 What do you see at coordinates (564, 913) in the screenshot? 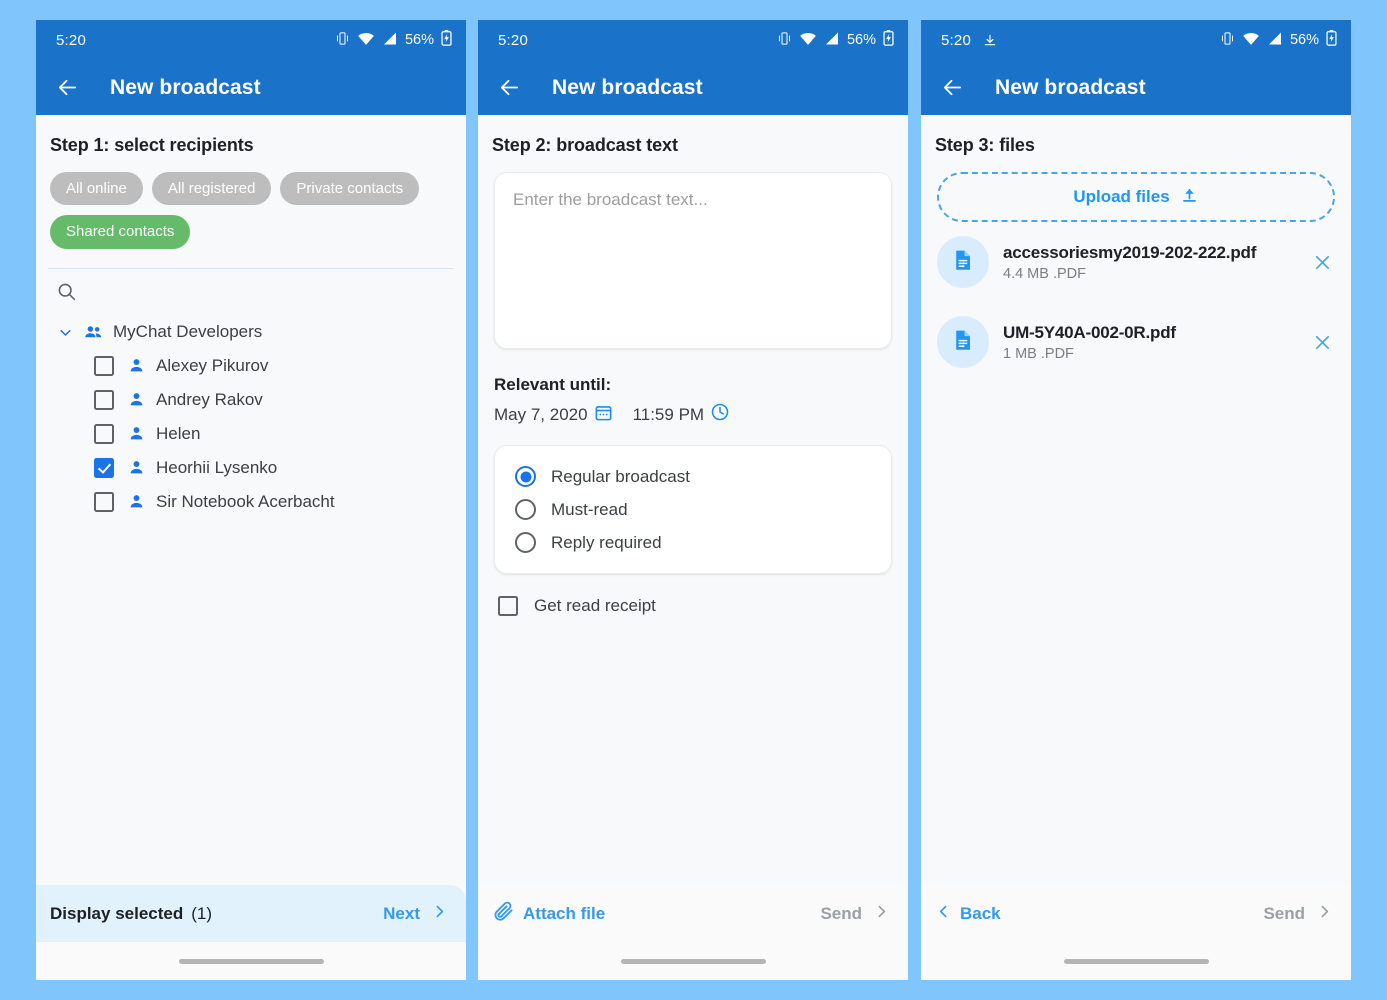
I see `attach-file-label: Attach file` at bounding box center [564, 913].